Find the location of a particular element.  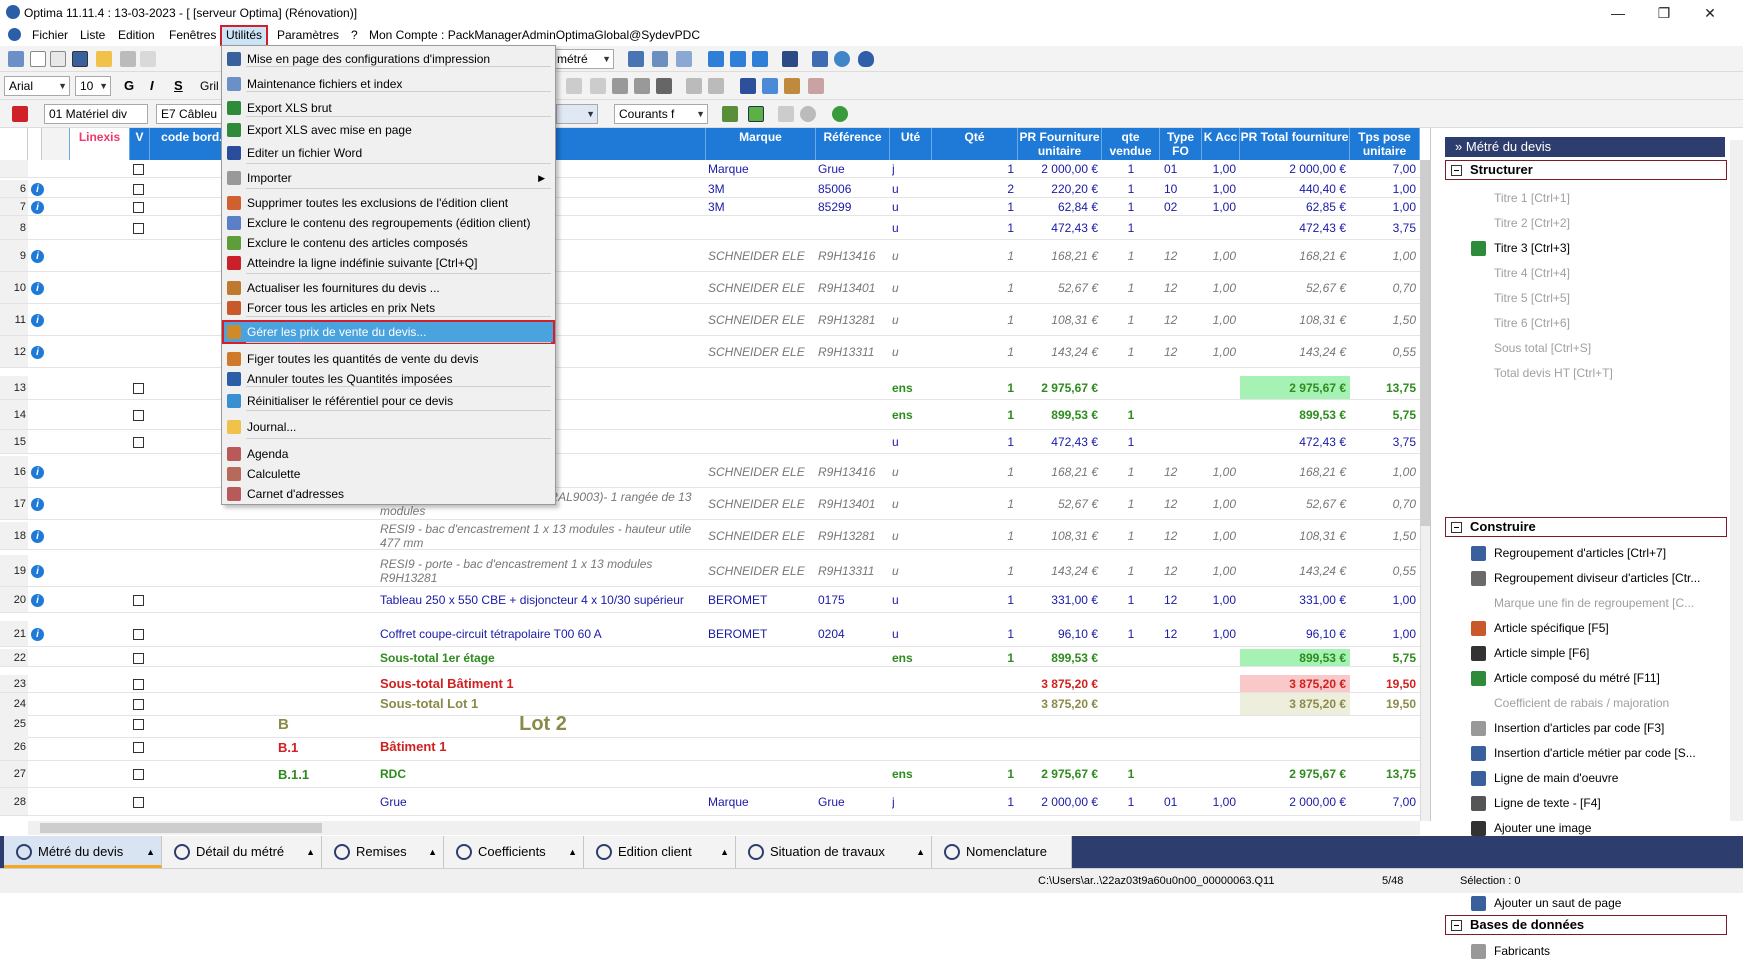

cell: 52,67 € is located at coordinates (1060, 503).